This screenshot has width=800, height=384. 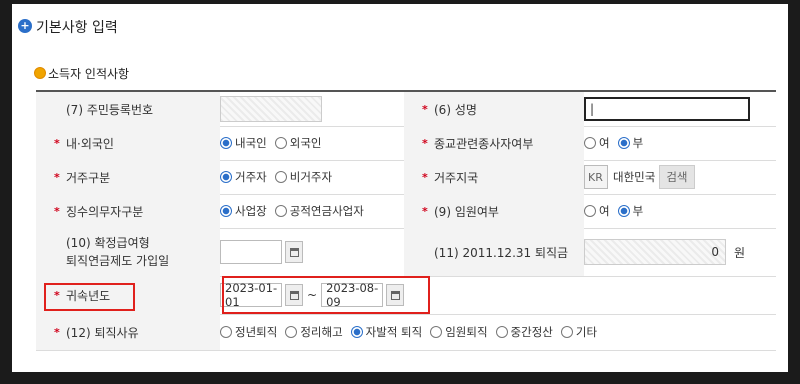 What do you see at coordinates (394, 332) in the screenshot?
I see `radio-label: 자발적 퇴직` at bounding box center [394, 332].